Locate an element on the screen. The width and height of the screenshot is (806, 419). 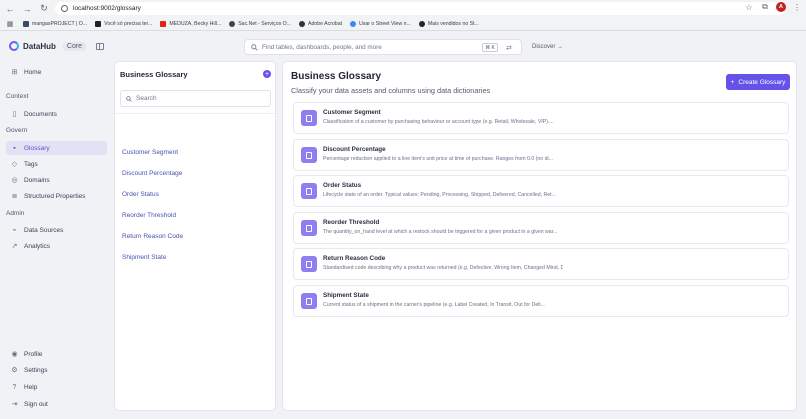
sidebar-item-label: Structured Properties is located at coordinates (55, 196).